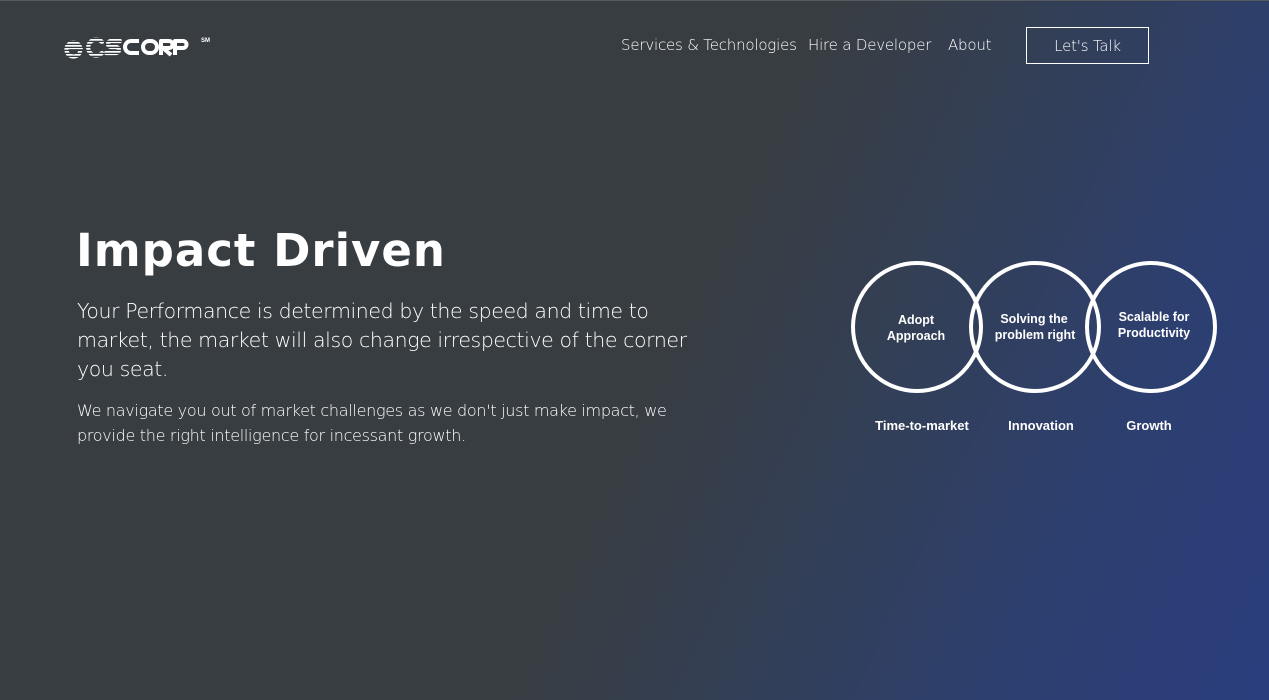 This screenshot has height=700, width=1269. Describe the element at coordinates (634, 0) in the screenshot. I see `top-border` at that location.